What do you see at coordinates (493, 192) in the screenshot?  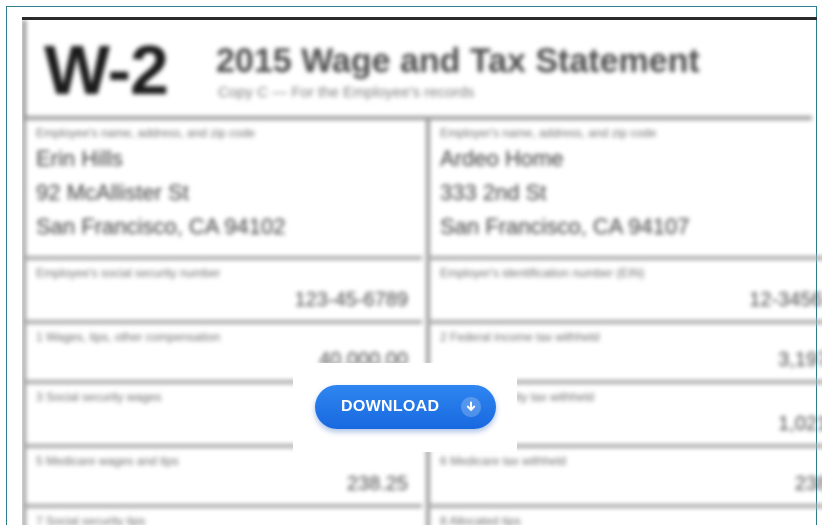 I see `employer-street: 333 2nd St` at bounding box center [493, 192].